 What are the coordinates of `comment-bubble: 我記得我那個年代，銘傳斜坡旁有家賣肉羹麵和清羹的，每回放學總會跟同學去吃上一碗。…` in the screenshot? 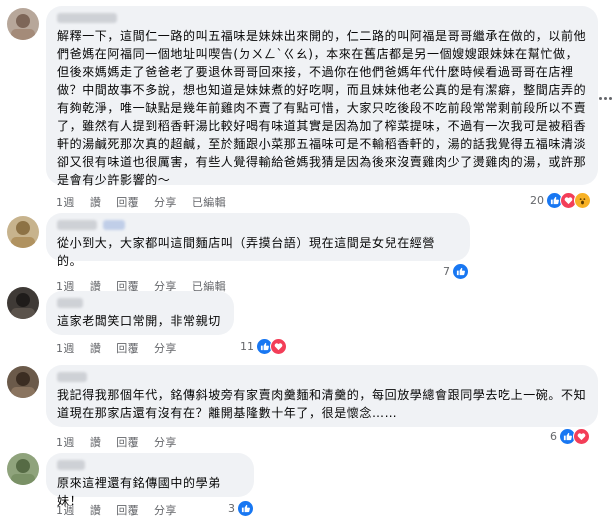 It's located at (322, 396).